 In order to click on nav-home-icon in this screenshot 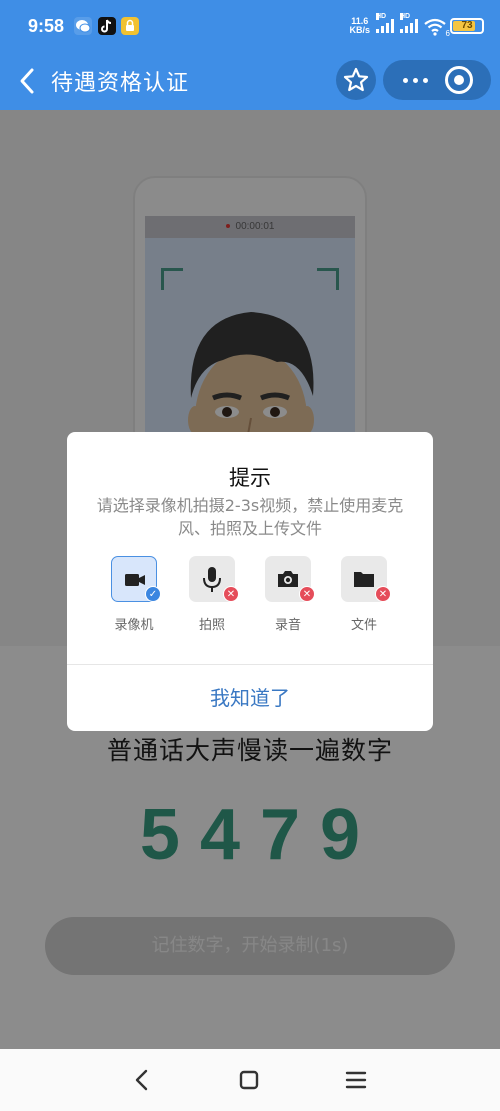, I will do `click(249, 1080)`.